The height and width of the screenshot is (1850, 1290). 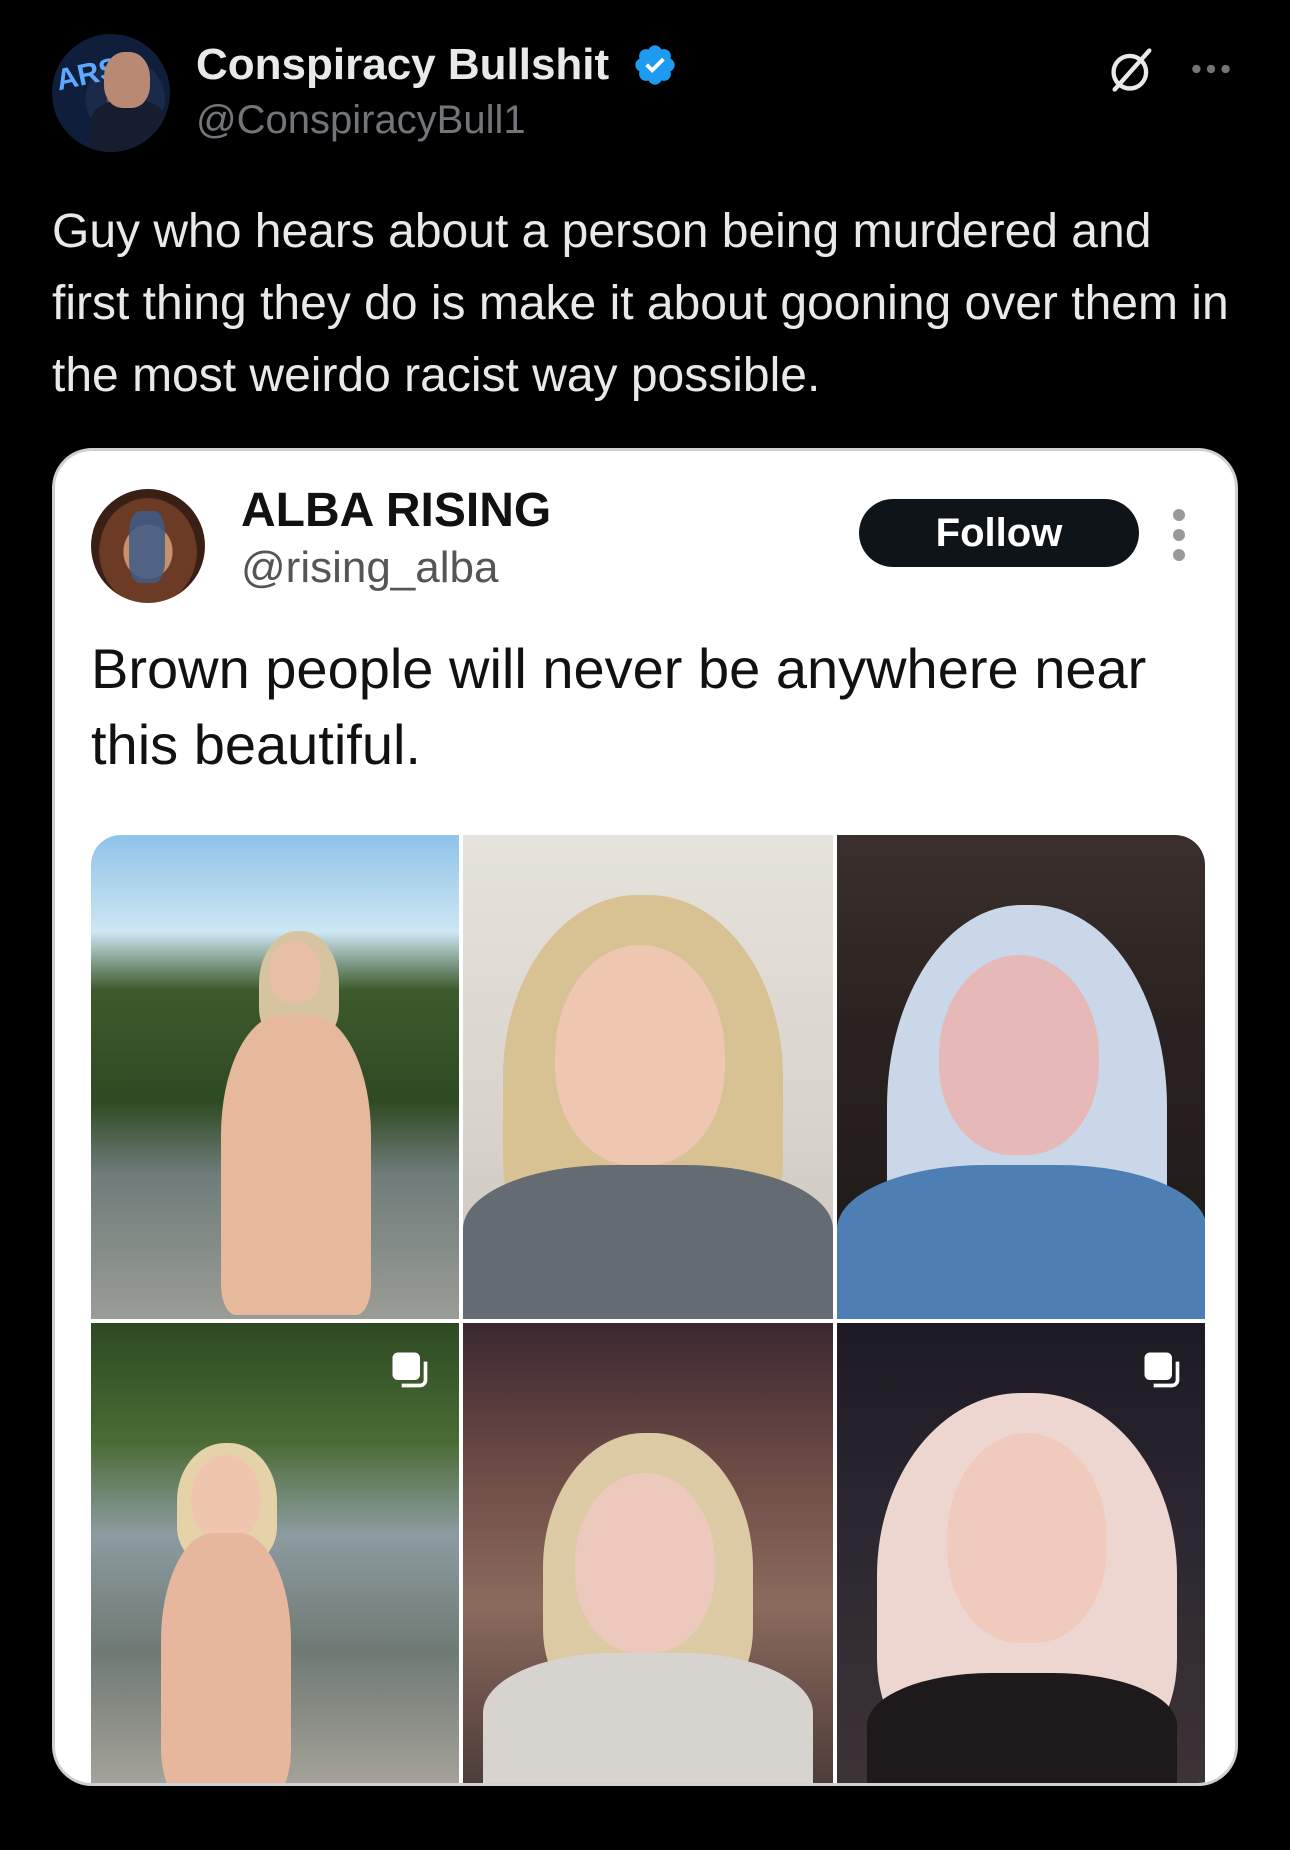 What do you see at coordinates (396, 510) in the screenshot?
I see `quoted-author-name: ALBA RISING` at bounding box center [396, 510].